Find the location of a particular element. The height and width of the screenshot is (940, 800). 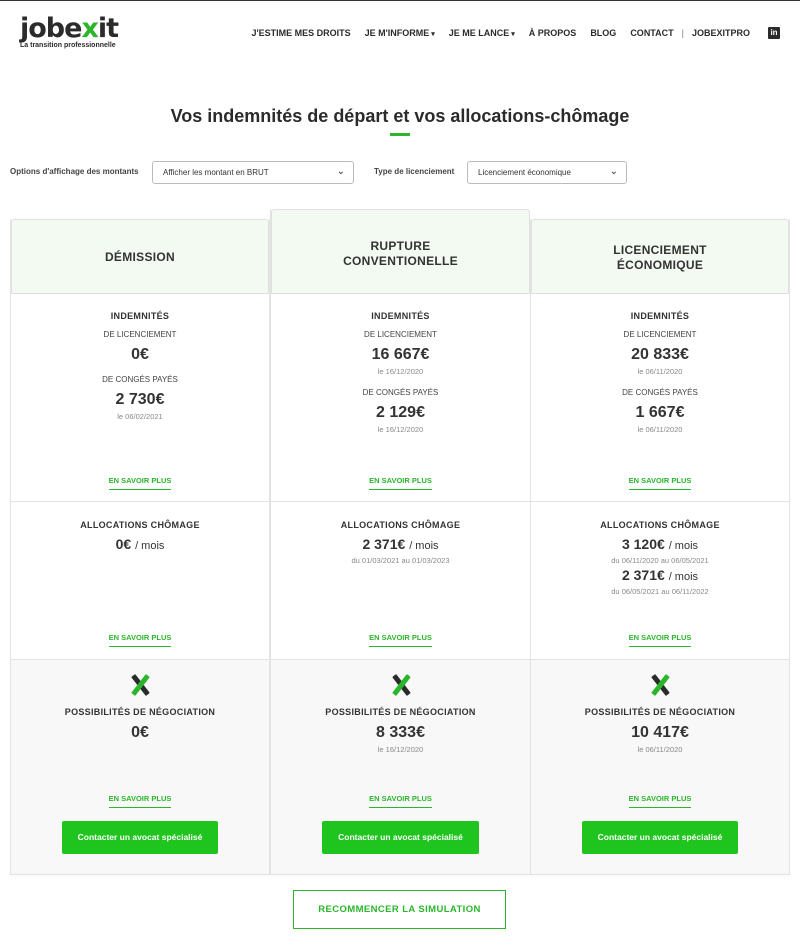

logo: jobexit La transition professionnelle is located at coordinates (69, 31).